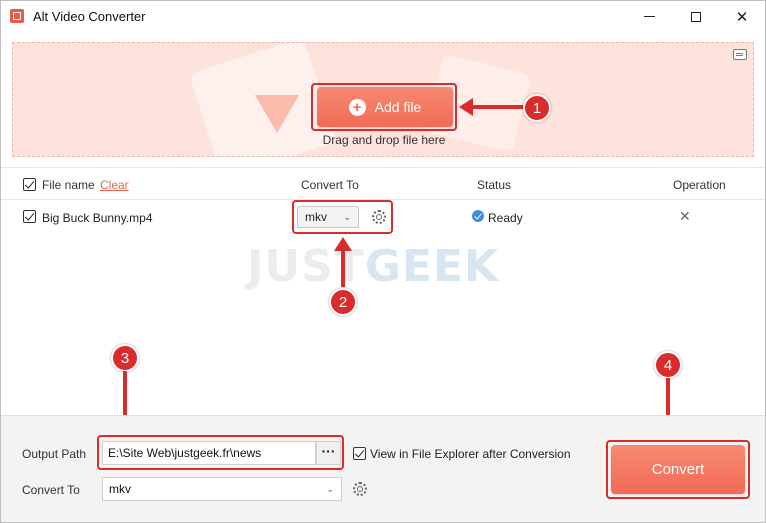 This screenshot has width=766, height=523. Describe the element at coordinates (360, 489) in the screenshot. I see `format-settings-gear-icon` at that location.